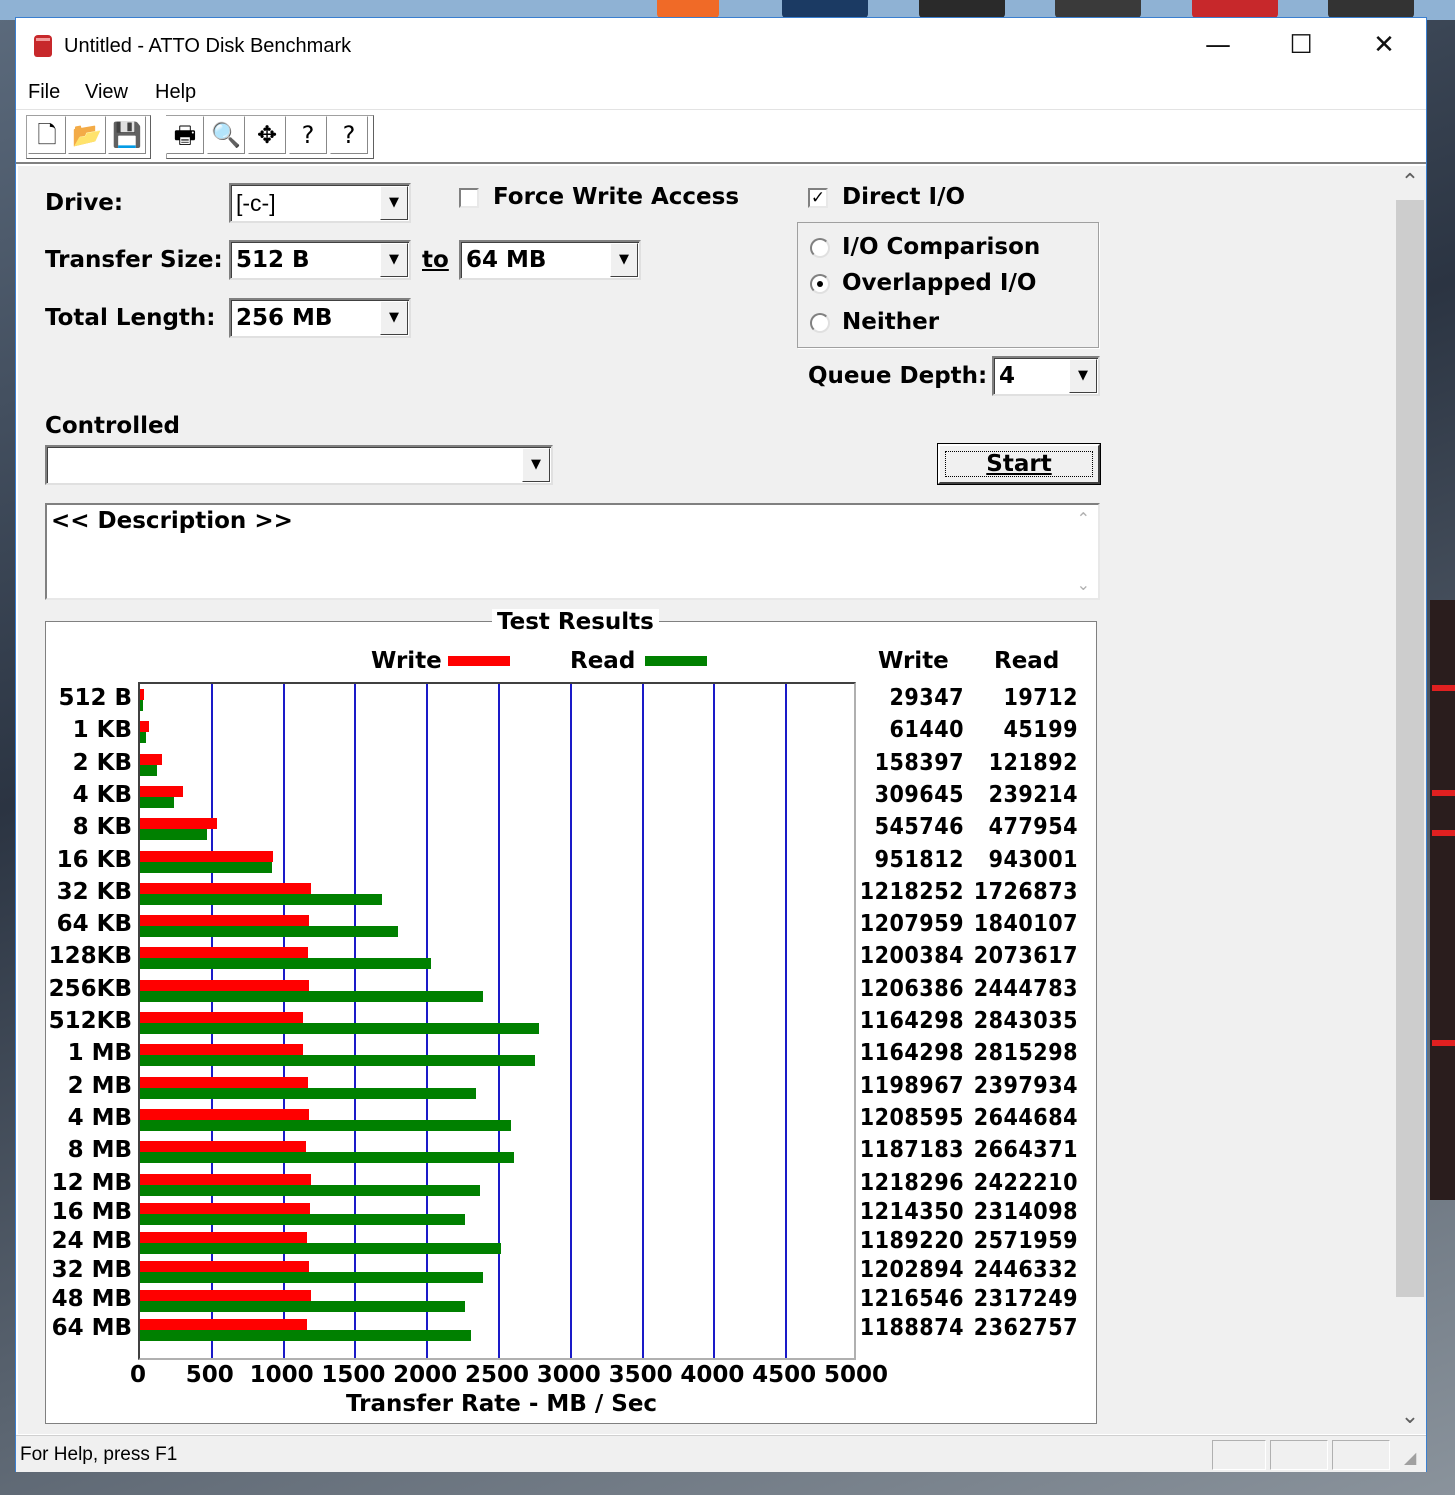 The width and height of the screenshot is (1455, 1495). What do you see at coordinates (320, 203) in the screenshot?
I see `drive-select: [-c-] ▼` at bounding box center [320, 203].